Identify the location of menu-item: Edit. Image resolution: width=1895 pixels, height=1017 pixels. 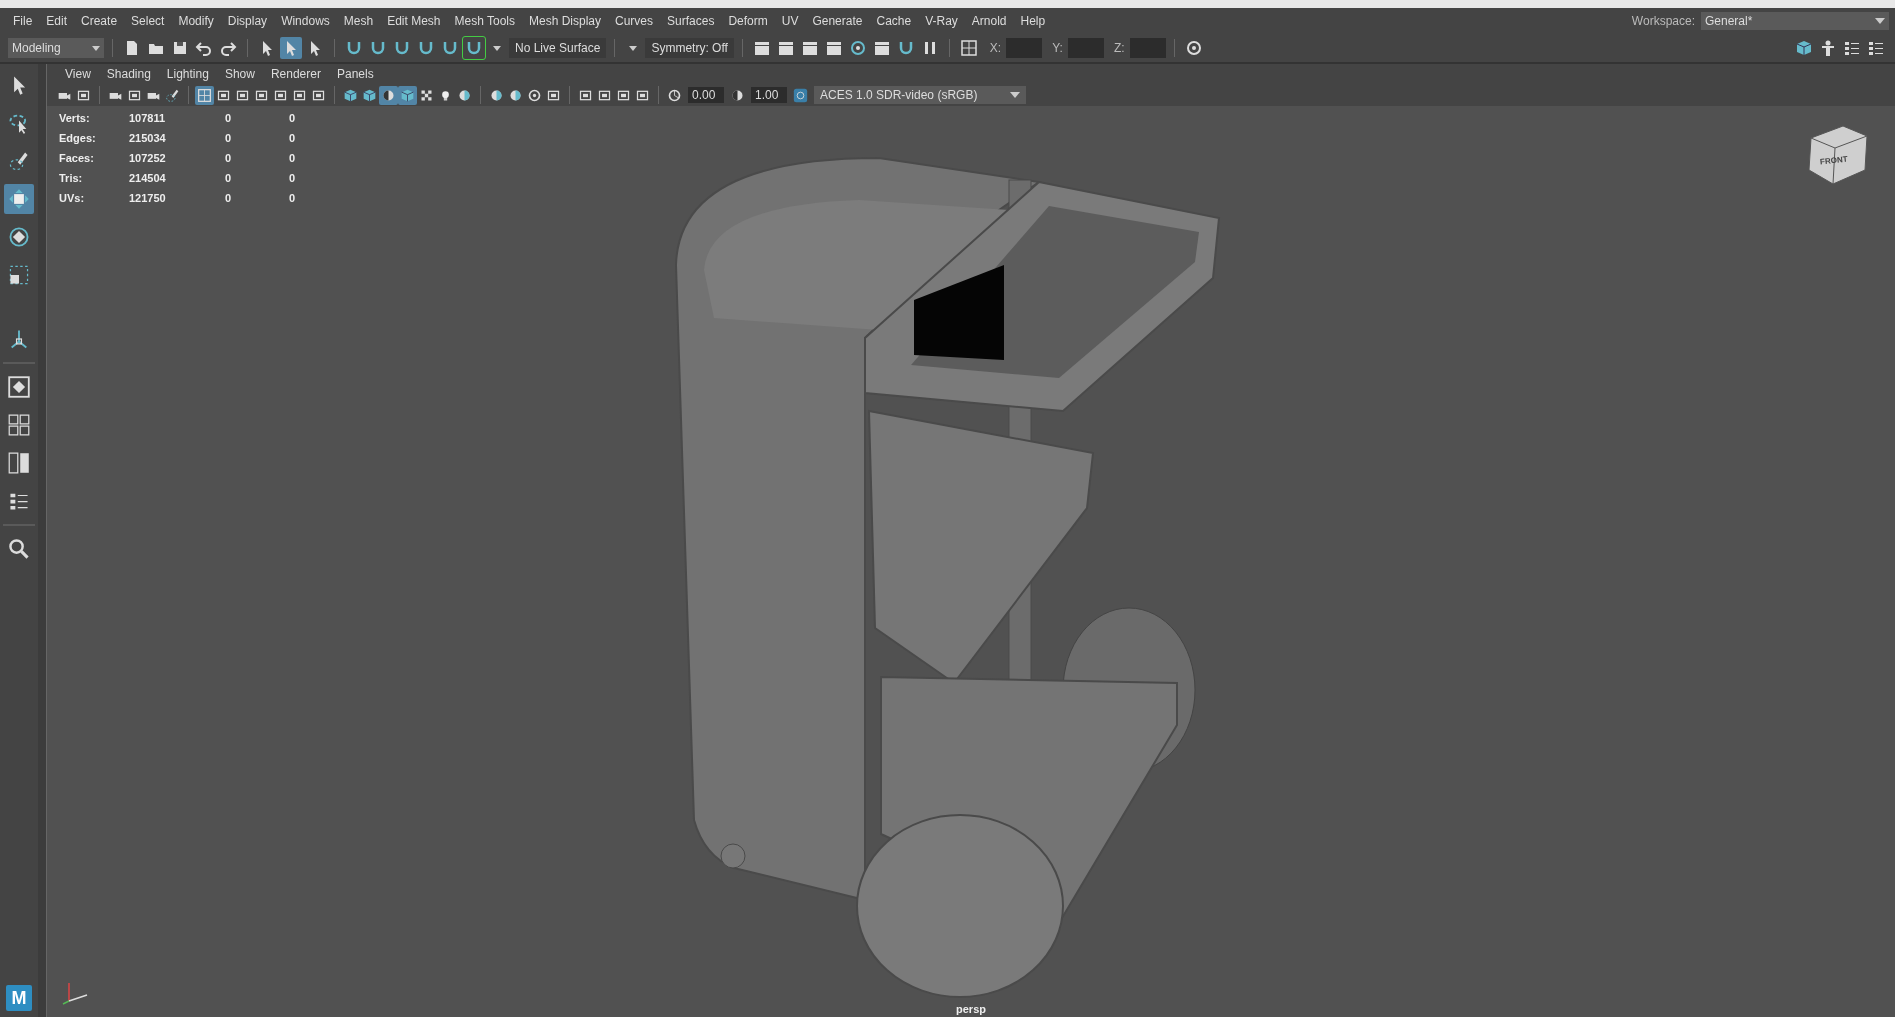
(57, 21).